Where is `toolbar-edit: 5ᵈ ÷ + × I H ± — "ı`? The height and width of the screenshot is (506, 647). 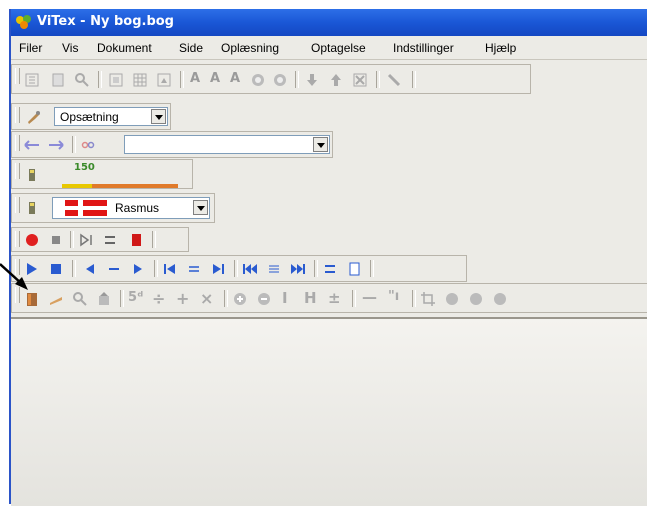 toolbar-edit: 5ᵈ ÷ + × I H ± — "ı is located at coordinates (329, 298).